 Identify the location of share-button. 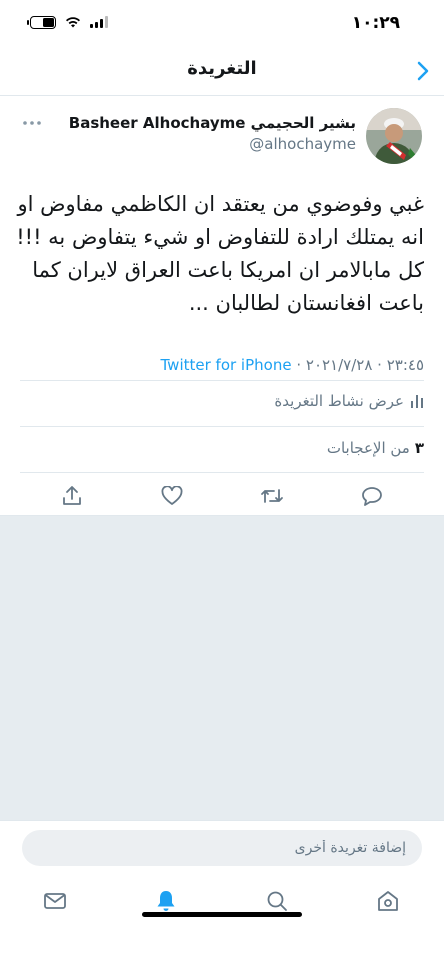
(72, 496).